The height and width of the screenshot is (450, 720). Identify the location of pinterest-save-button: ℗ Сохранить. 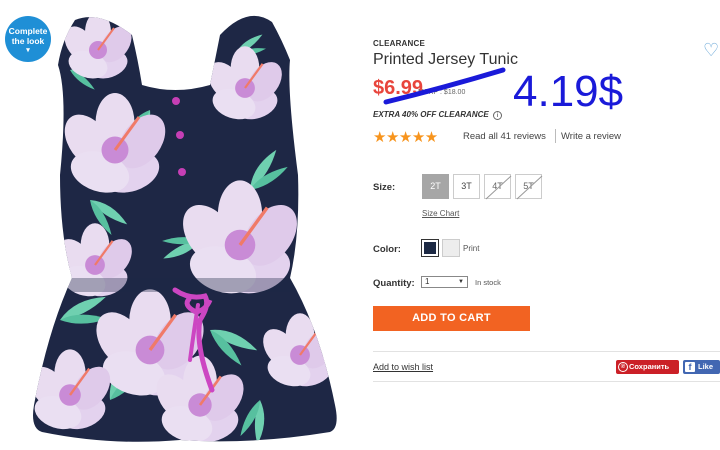
(647, 367).